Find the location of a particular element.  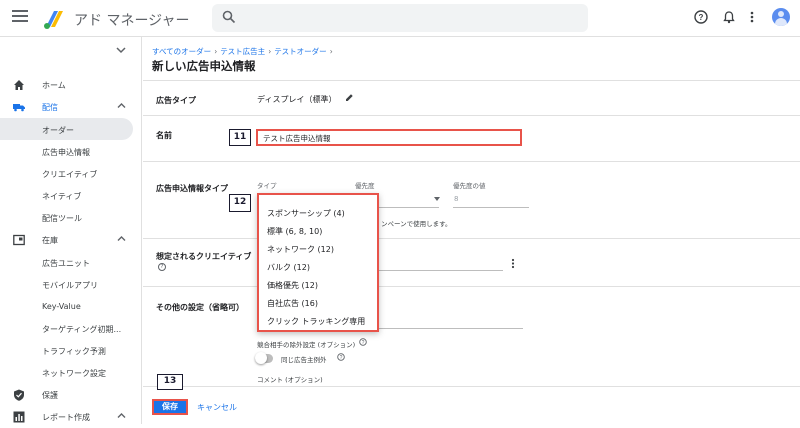

chevron-down-icon is located at coordinates (121, 50).